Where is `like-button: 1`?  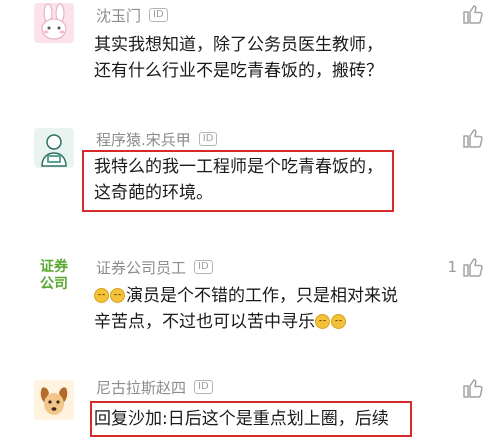 like-button: 1 is located at coordinates (466, 267).